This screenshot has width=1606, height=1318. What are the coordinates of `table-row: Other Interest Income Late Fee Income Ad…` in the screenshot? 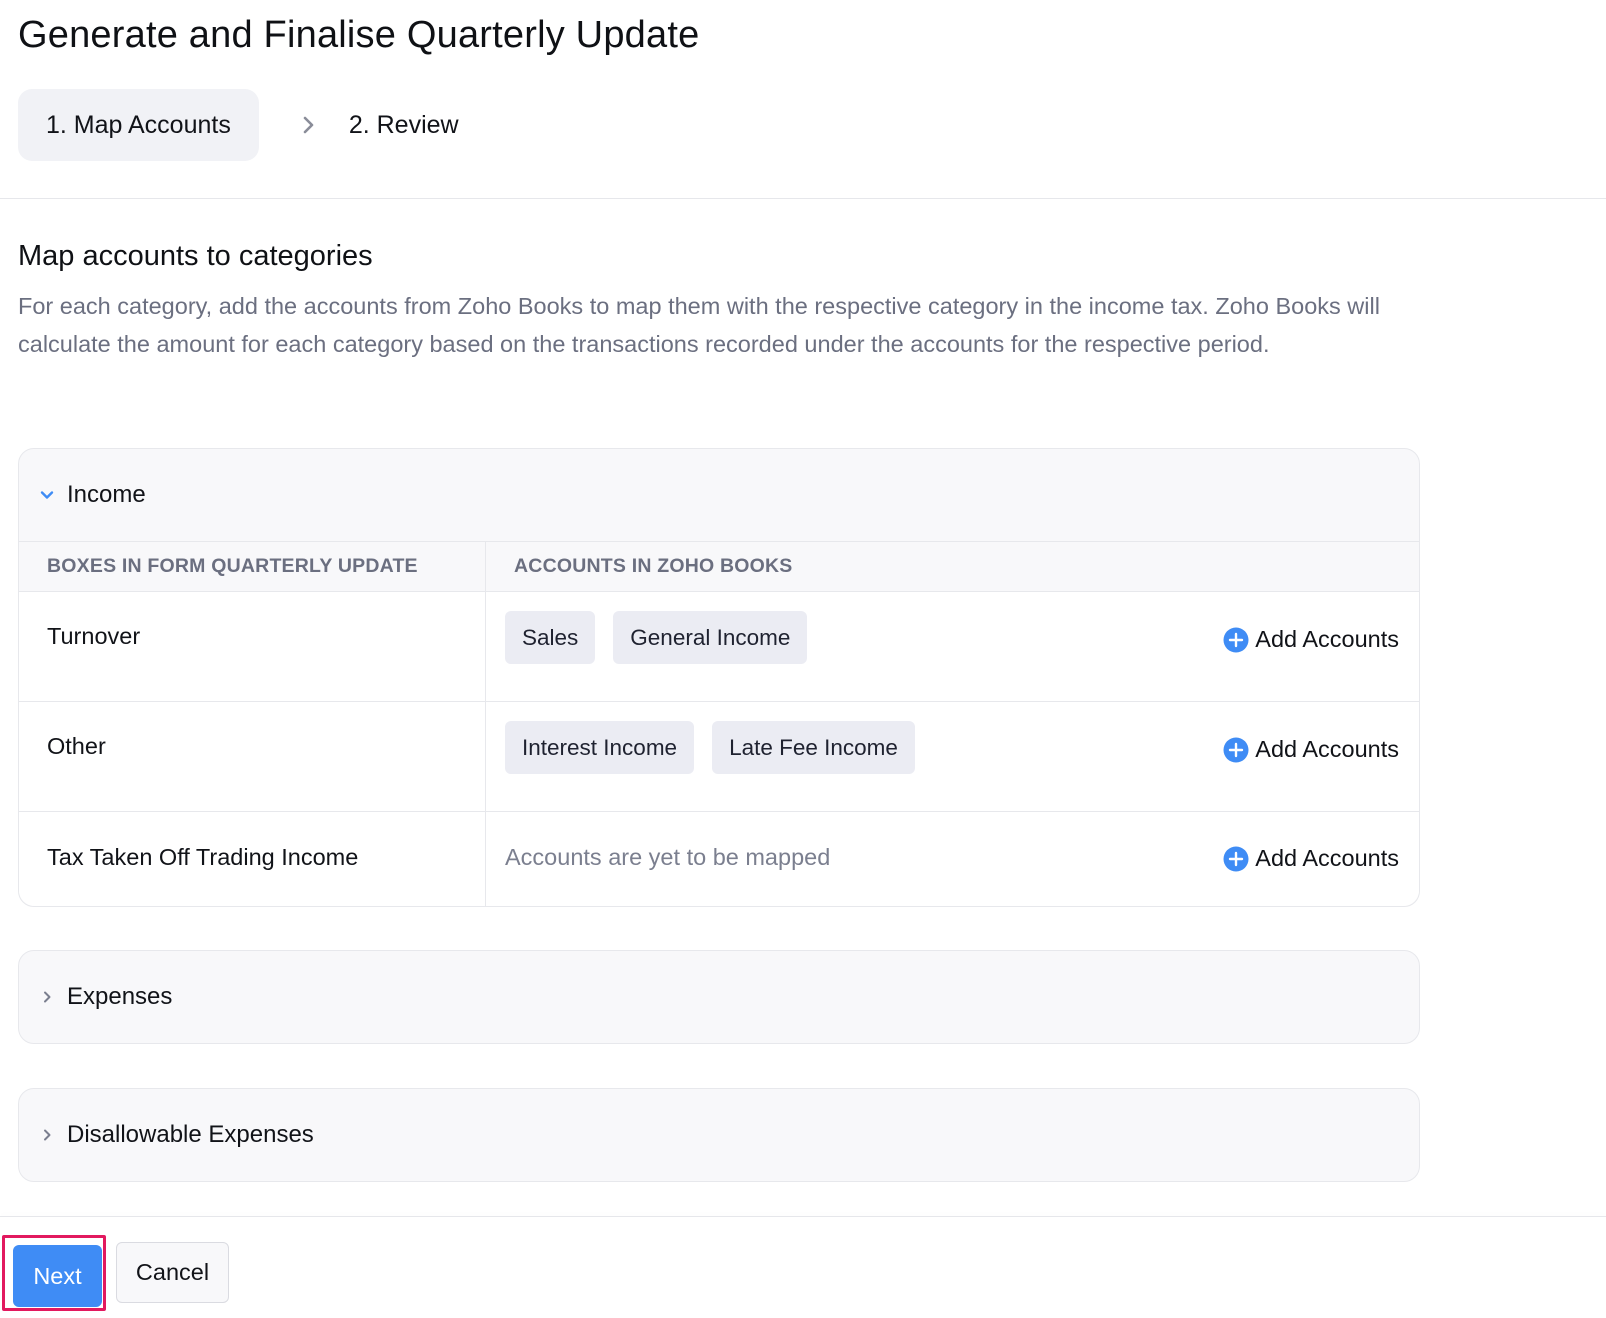 It's located at (719, 757).